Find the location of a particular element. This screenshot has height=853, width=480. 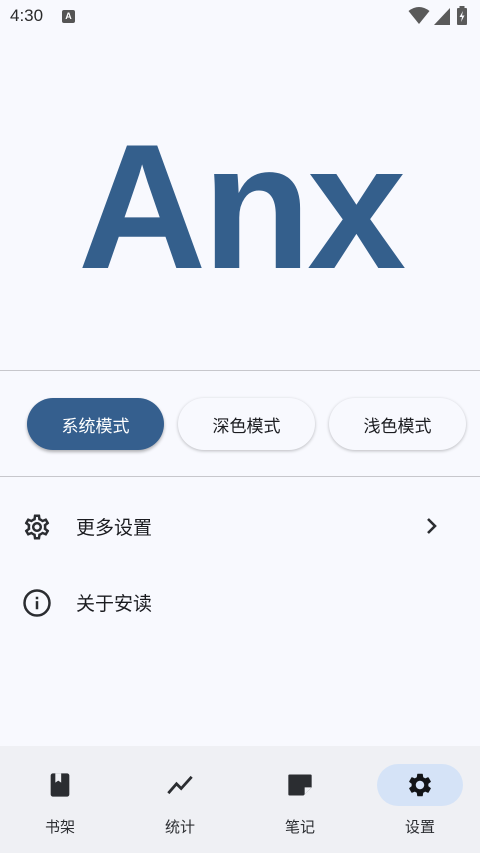

chart-icon is located at coordinates (180, 785).